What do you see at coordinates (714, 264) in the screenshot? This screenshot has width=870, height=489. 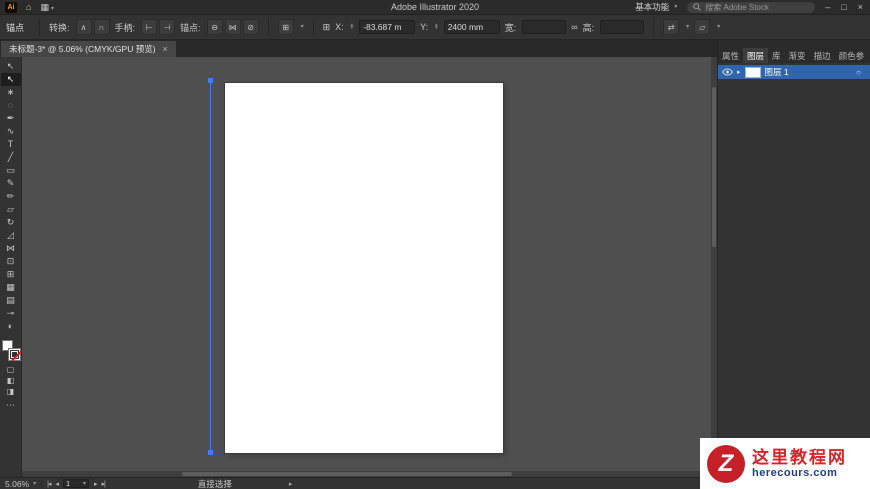 I see `vertical-scrollbar` at bounding box center [714, 264].